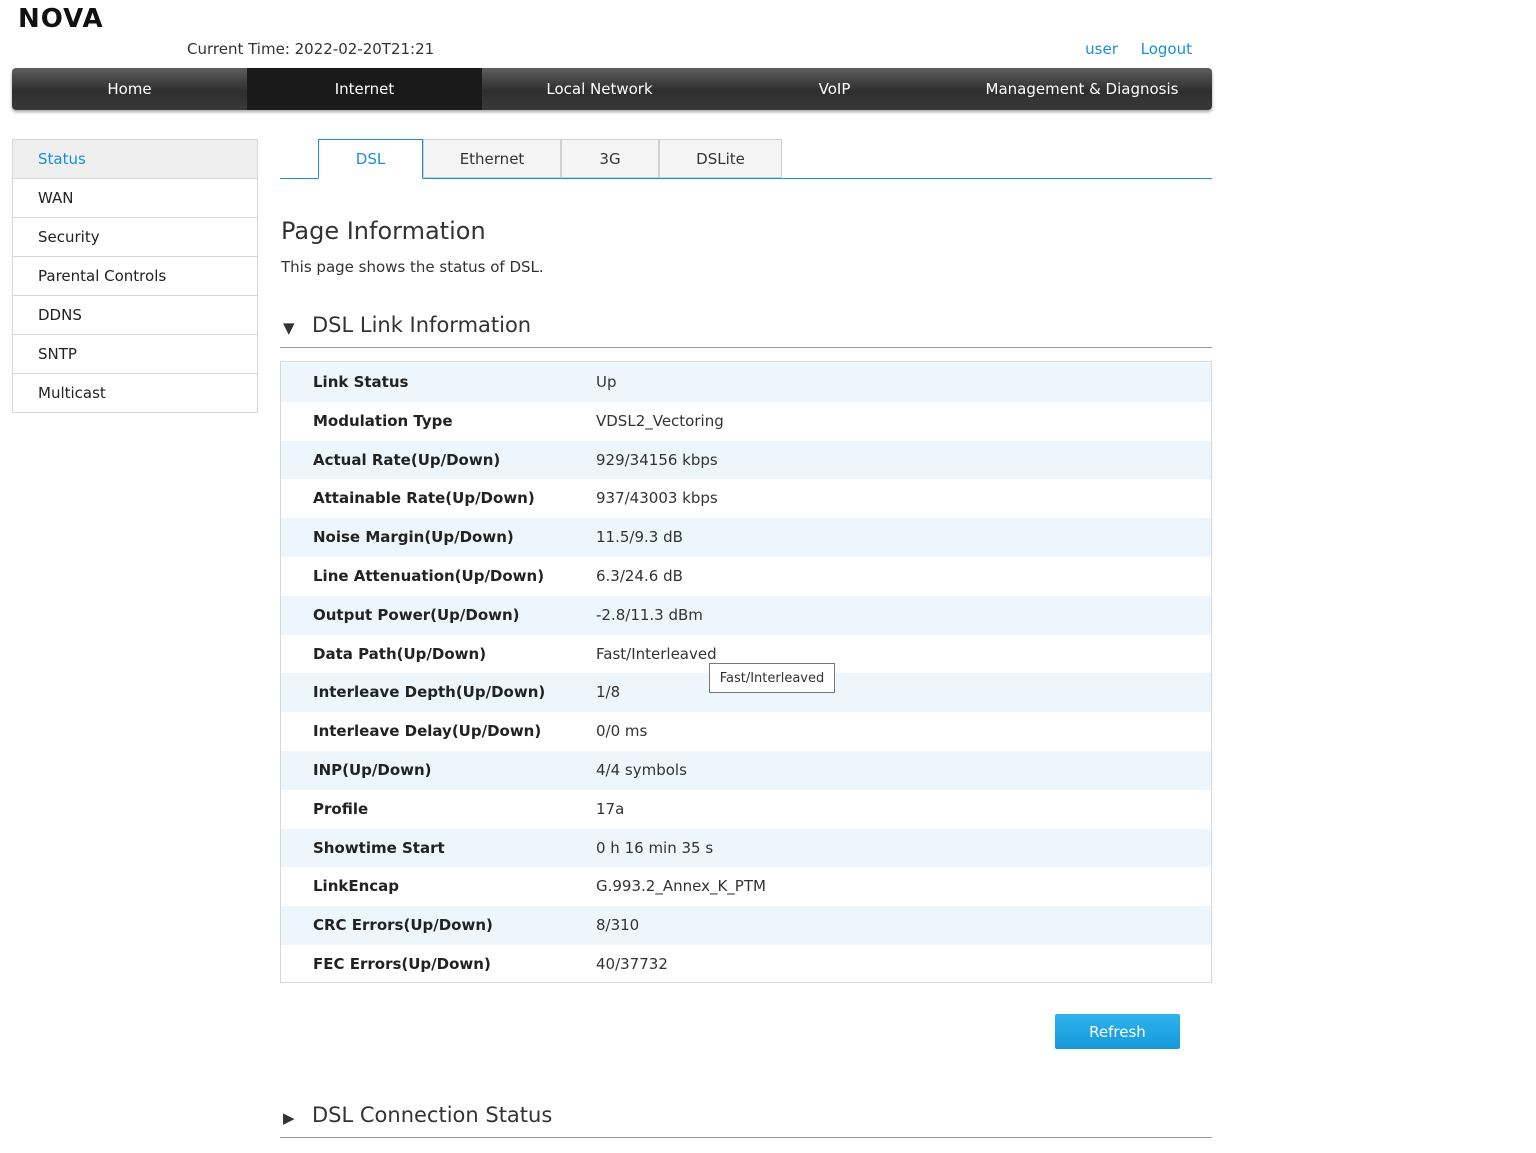  I want to click on dsl-connection-status-header: ▶ DSL Connection Status, so click(746, 1120).